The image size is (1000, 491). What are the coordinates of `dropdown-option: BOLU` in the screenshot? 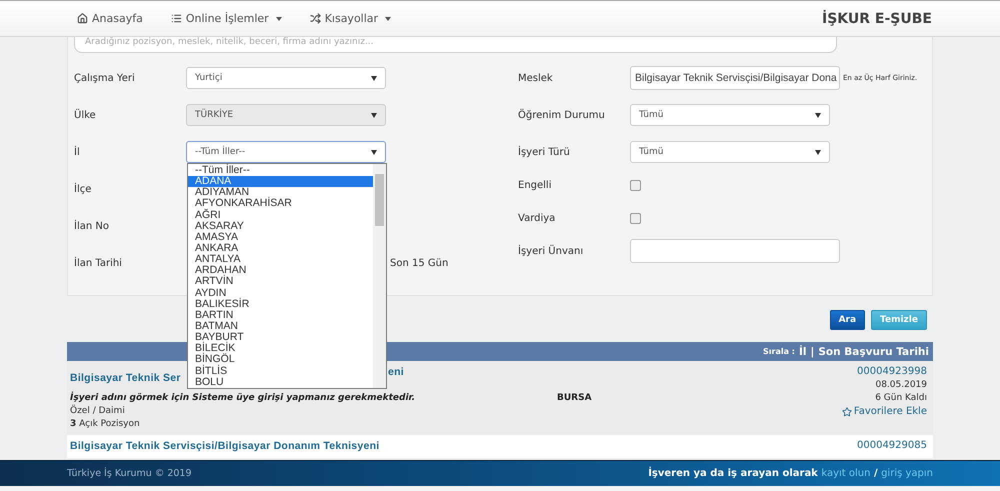 It's located at (280, 382).